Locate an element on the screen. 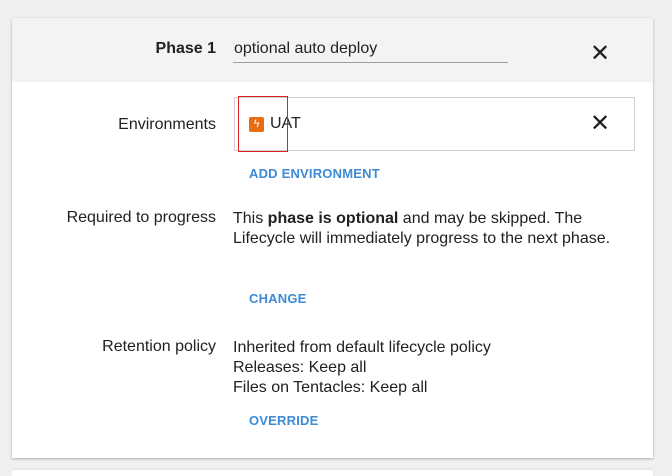 The height and width of the screenshot is (476, 672). remove-environment-close-icon: ✕ is located at coordinates (600, 124).